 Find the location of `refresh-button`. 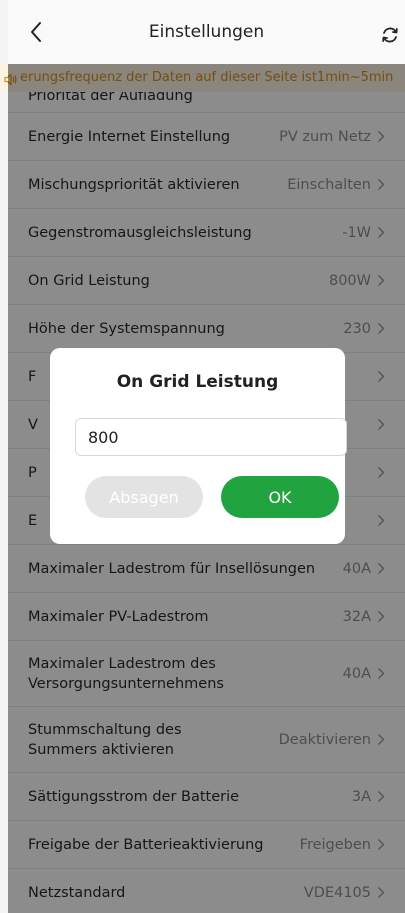

refresh-button is located at coordinates (390, 35).